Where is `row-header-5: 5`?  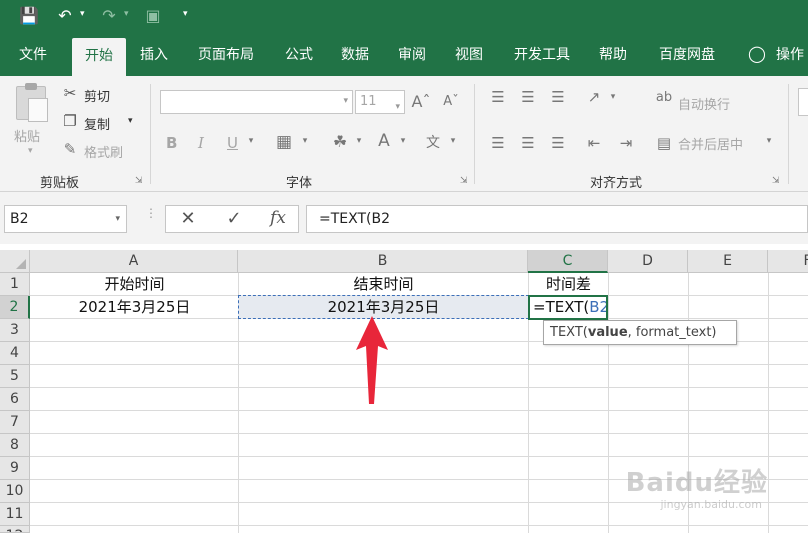 row-header-5: 5 is located at coordinates (15, 376).